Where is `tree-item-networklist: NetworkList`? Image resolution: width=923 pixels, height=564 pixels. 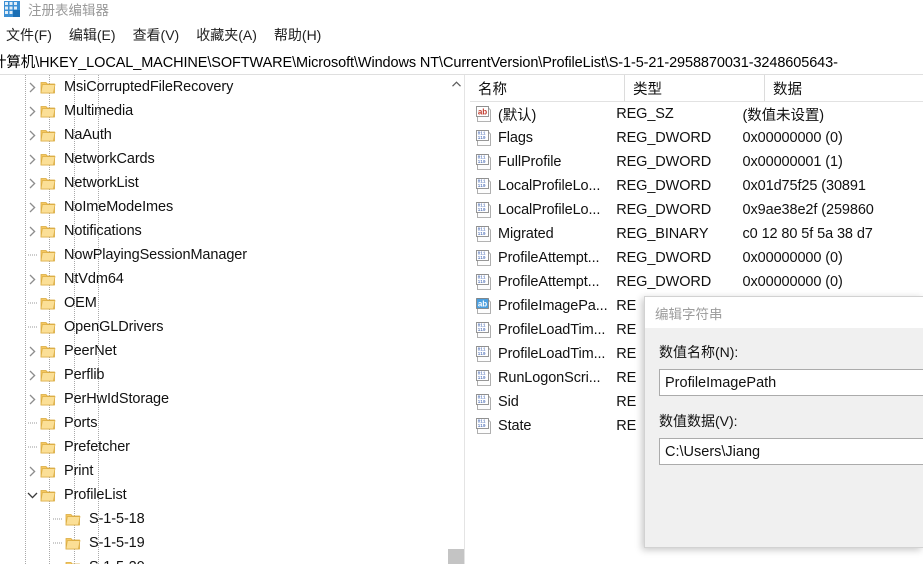 tree-item-networklist: NetworkList is located at coordinates (223, 183).